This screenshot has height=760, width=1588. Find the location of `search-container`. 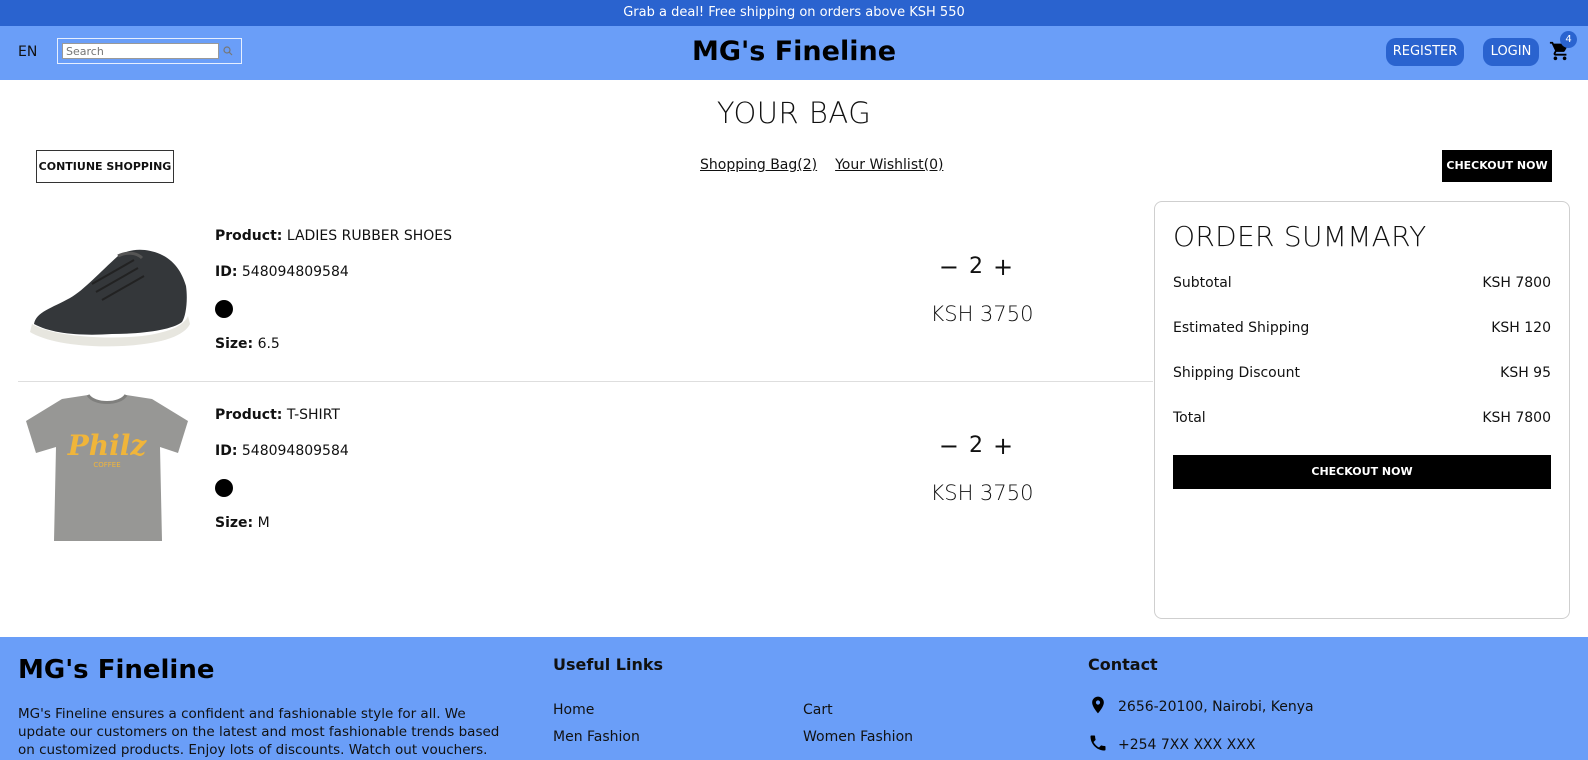

search-container is located at coordinates (149, 51).